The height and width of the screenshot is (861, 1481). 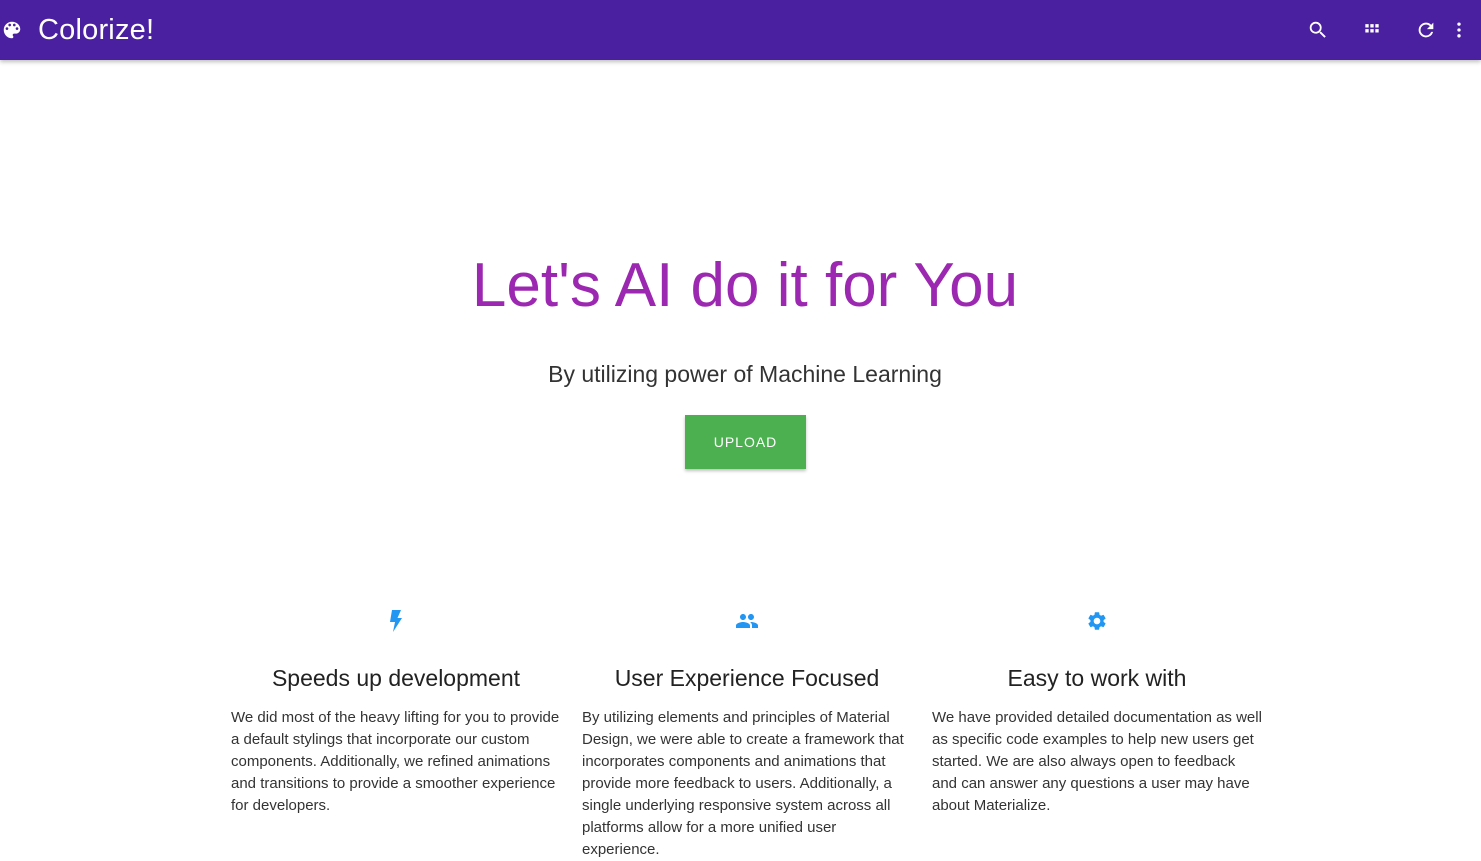 I want to click on refresh-button, so click(x=1426, y=30).